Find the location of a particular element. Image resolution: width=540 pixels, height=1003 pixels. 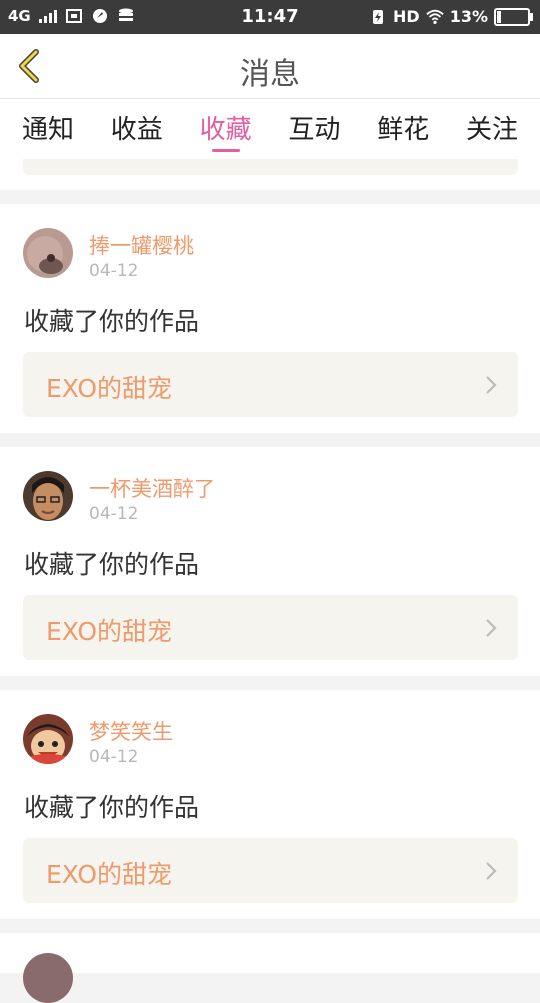

tab-bar: 通知 收益 收藏 互动 鲜花 关注 is located at coordinates (270, 129).